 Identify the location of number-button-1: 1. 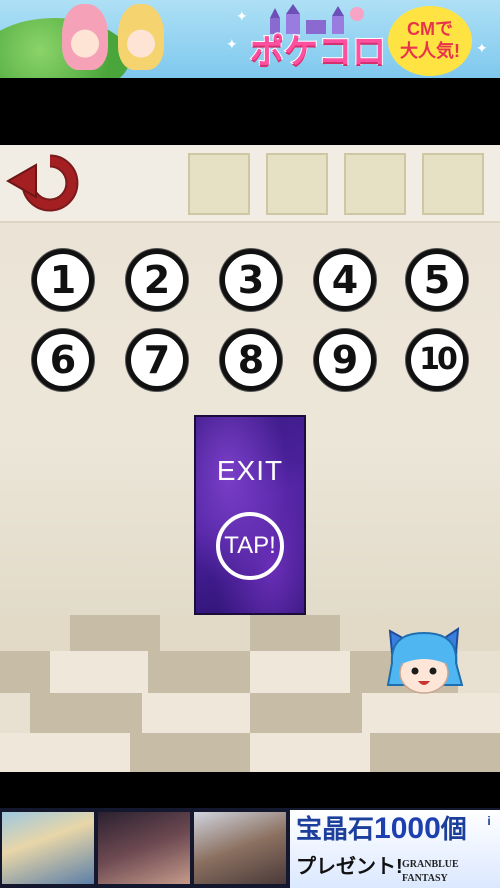
(63, 280).